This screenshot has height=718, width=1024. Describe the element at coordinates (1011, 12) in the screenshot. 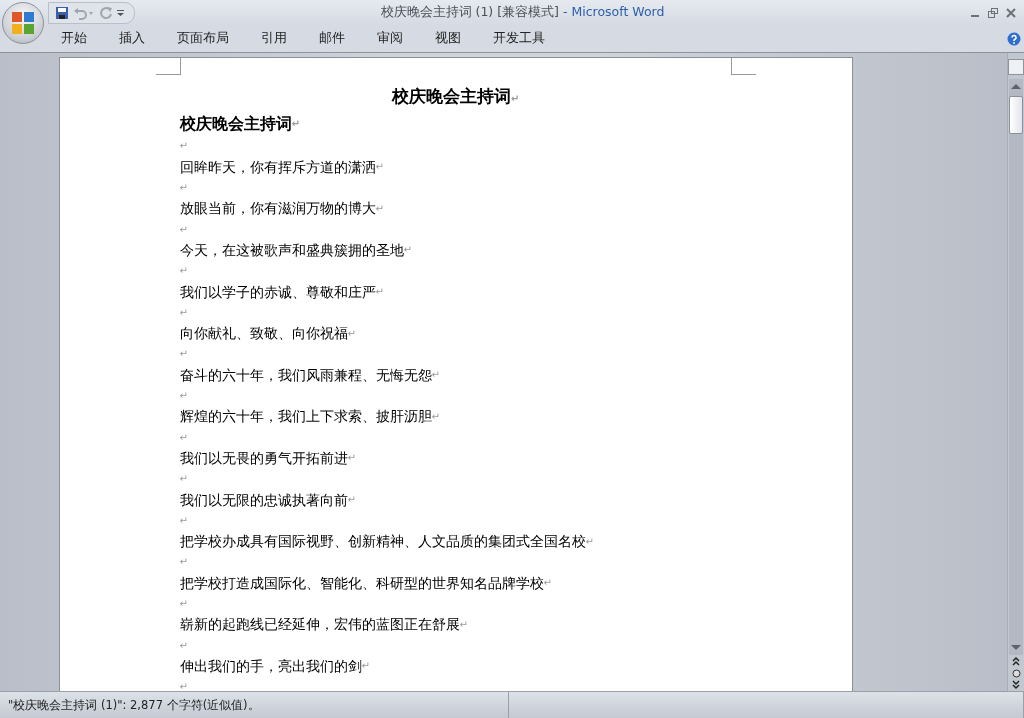

I see `close-icon` at that location.